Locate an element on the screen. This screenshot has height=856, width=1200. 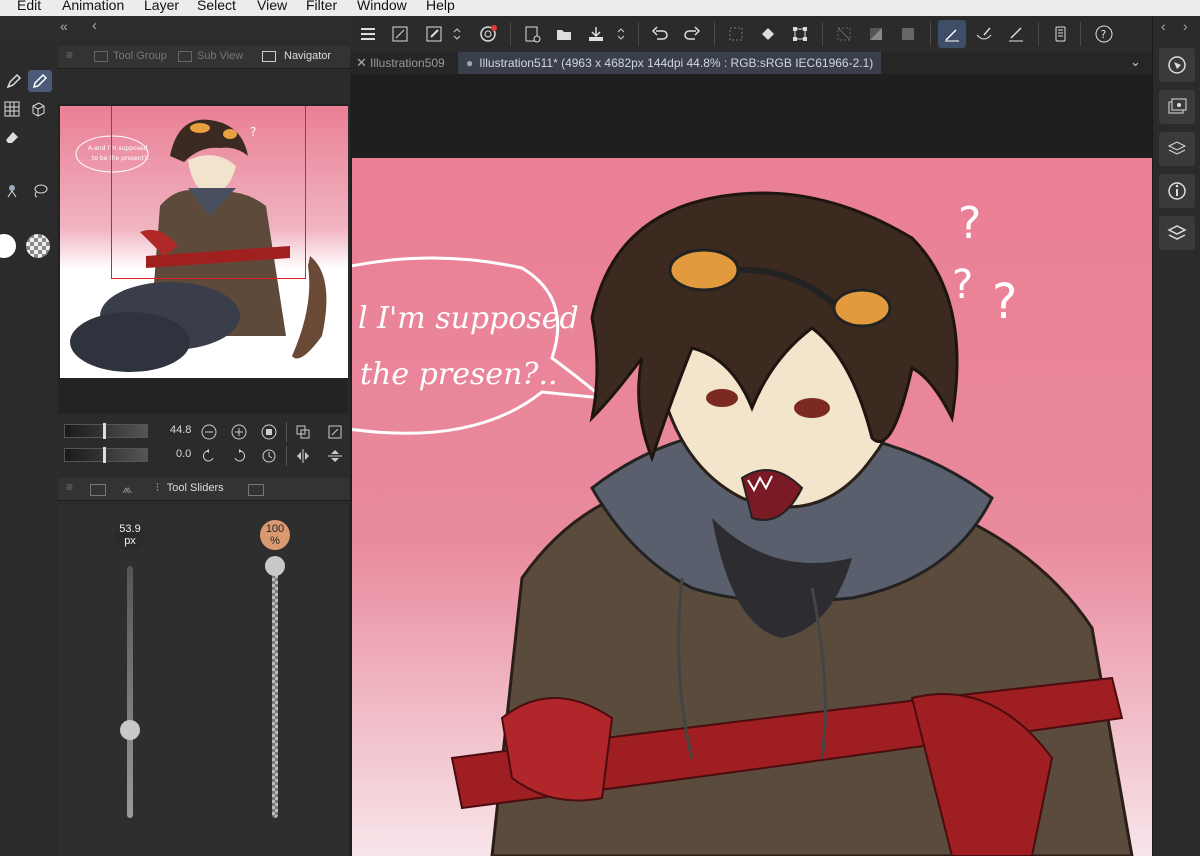
tab-tool-property is located at coordinates (98, 490).